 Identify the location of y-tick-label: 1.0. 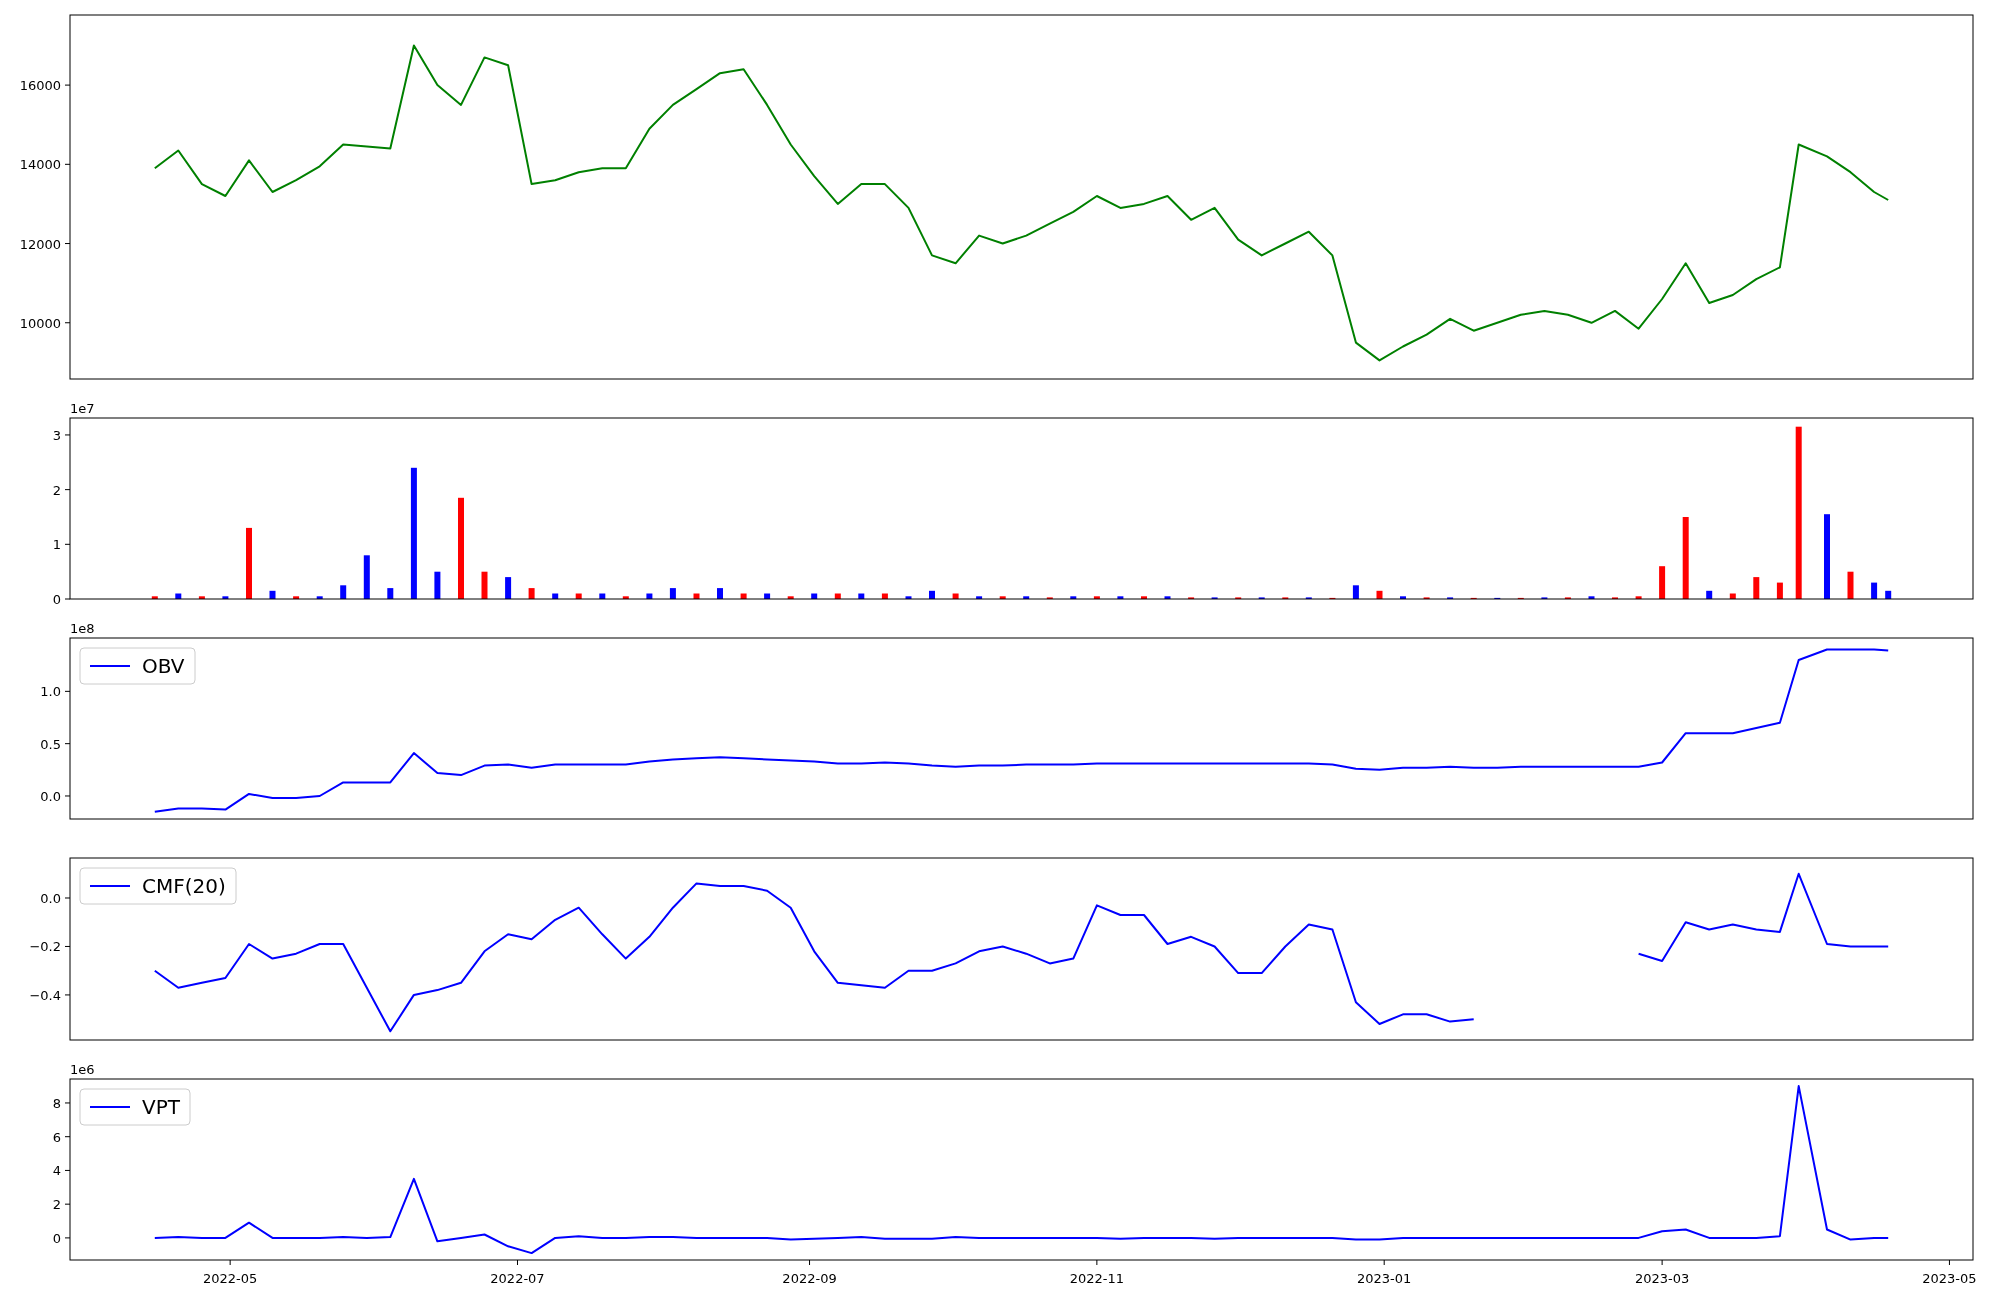
(50, 692).